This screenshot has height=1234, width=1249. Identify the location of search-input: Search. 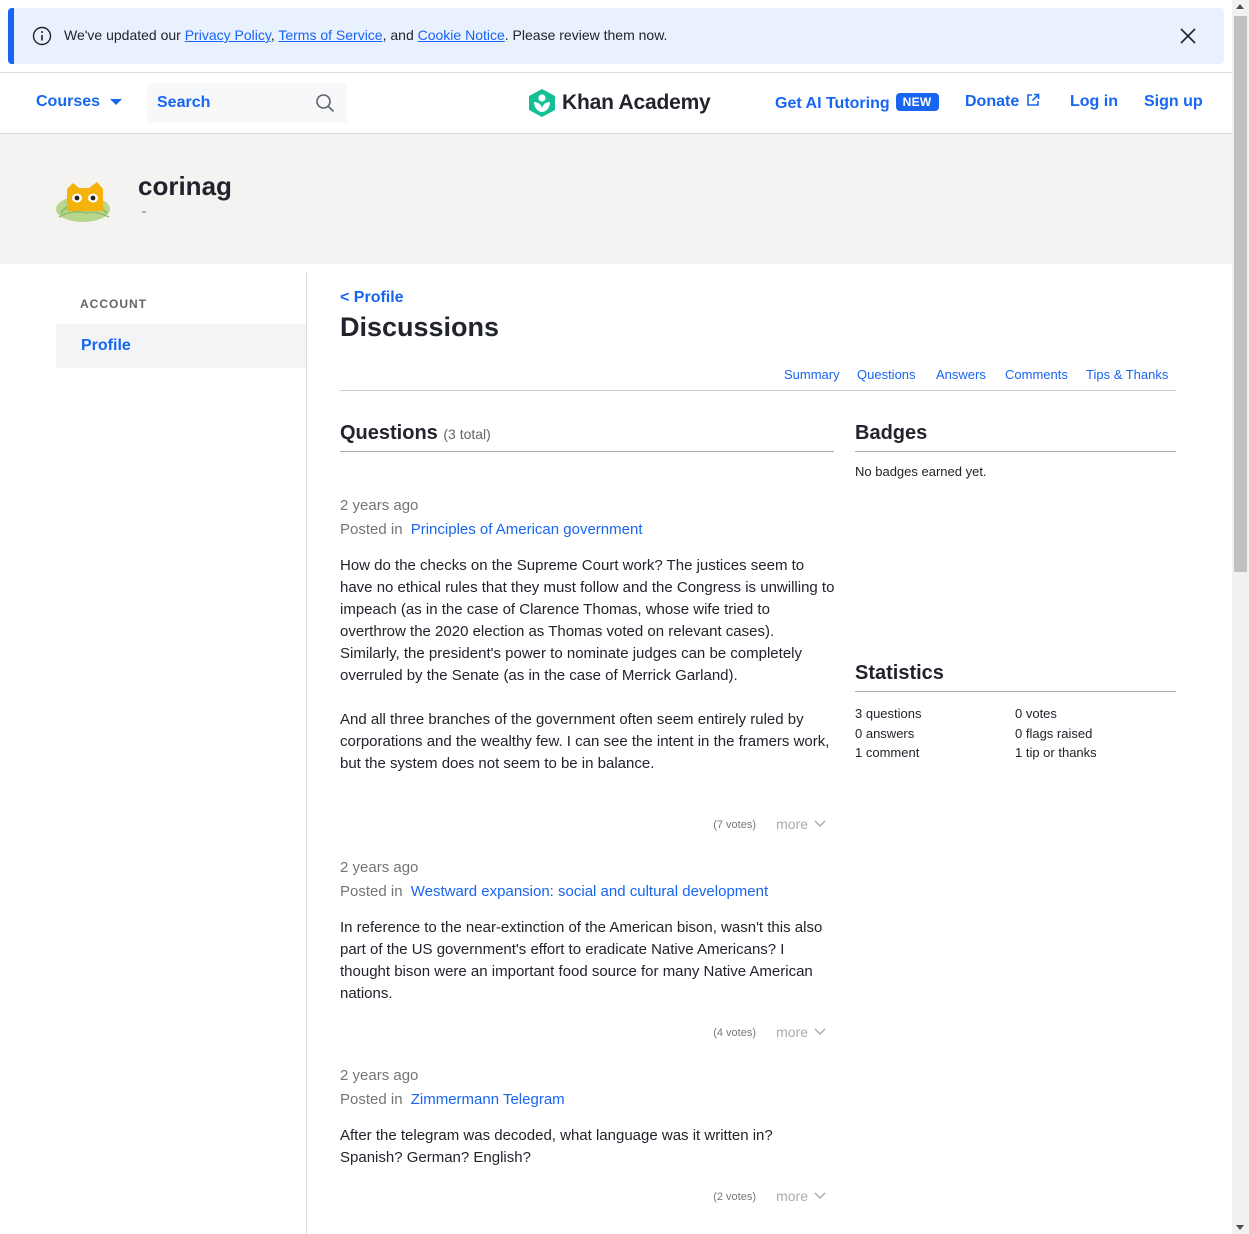
(247, 103).